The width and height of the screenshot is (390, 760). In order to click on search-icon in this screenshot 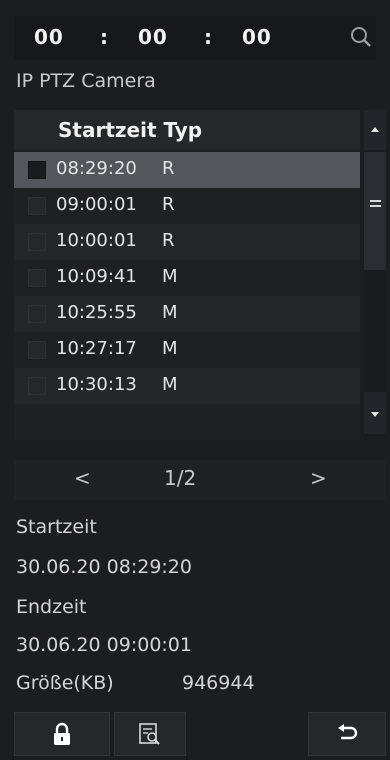, I will do `click(361, 37)`.